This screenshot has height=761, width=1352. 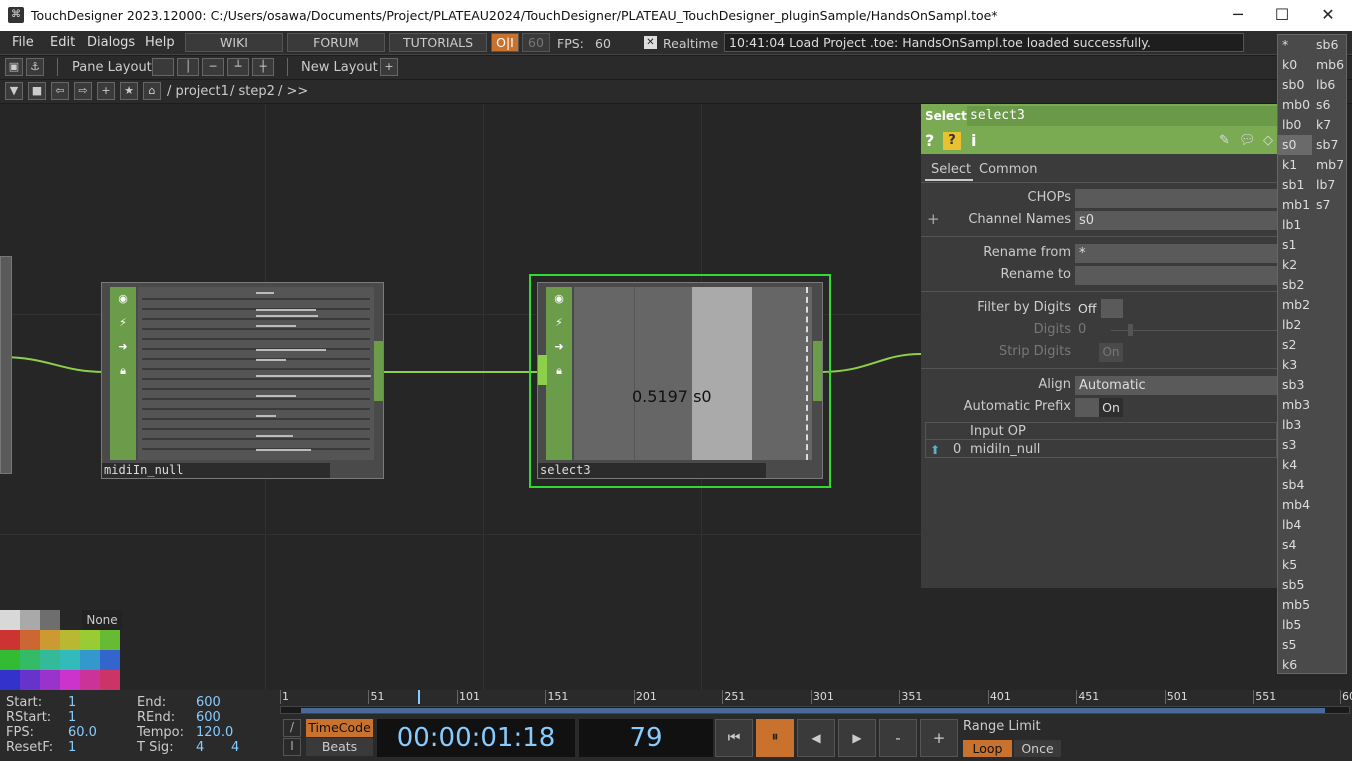 I want to click on start-value: 1, so click(x=72, y=702).